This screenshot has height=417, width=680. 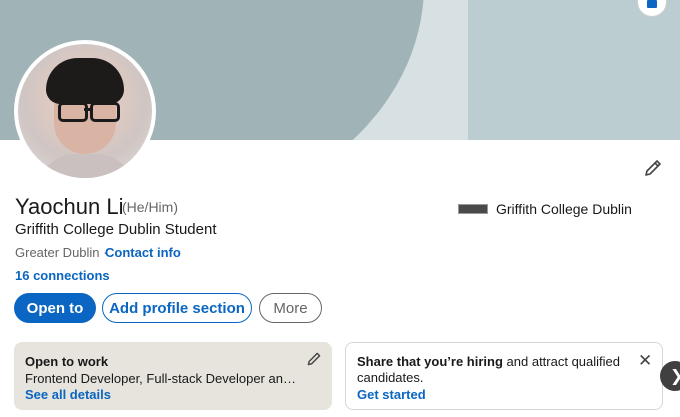 What do you see at coordinates (150, 207) in the screenshot?
I see `pronouns: (He/Him)` at bounding box center [150, 207].